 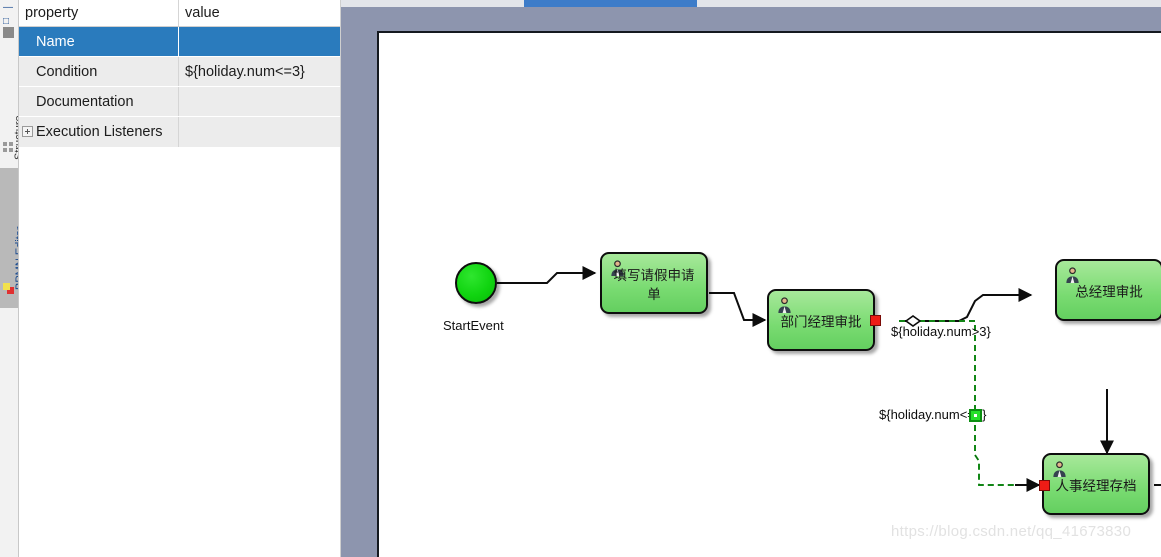 I want to click on flow-selection-handle, so click(x=975, y=415).